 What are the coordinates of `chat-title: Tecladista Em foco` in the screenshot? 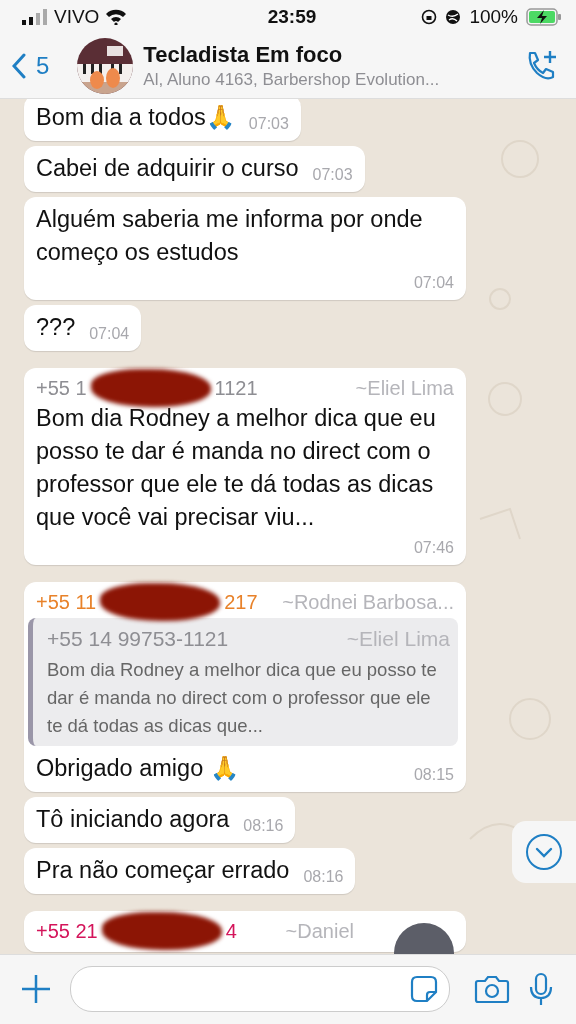 It's located at (243, 55).